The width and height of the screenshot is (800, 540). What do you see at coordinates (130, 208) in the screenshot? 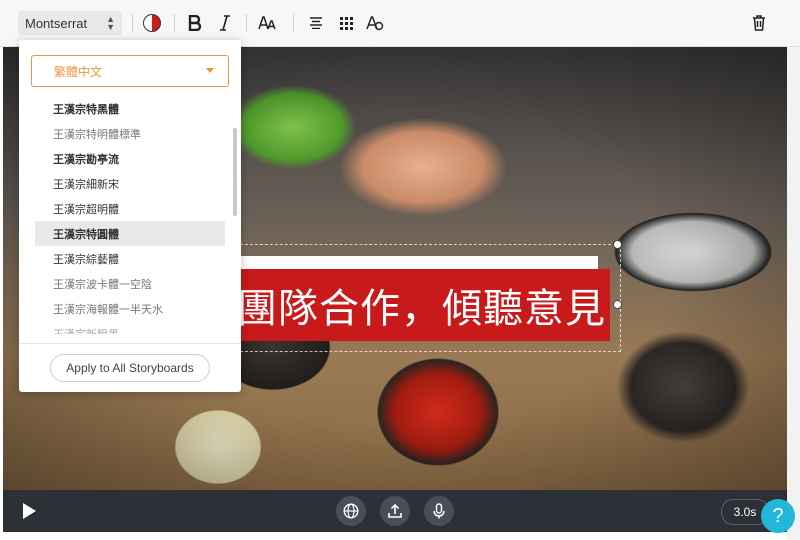
I see `font-option: 王漢宗超明體` at bounding box center [130, 208].